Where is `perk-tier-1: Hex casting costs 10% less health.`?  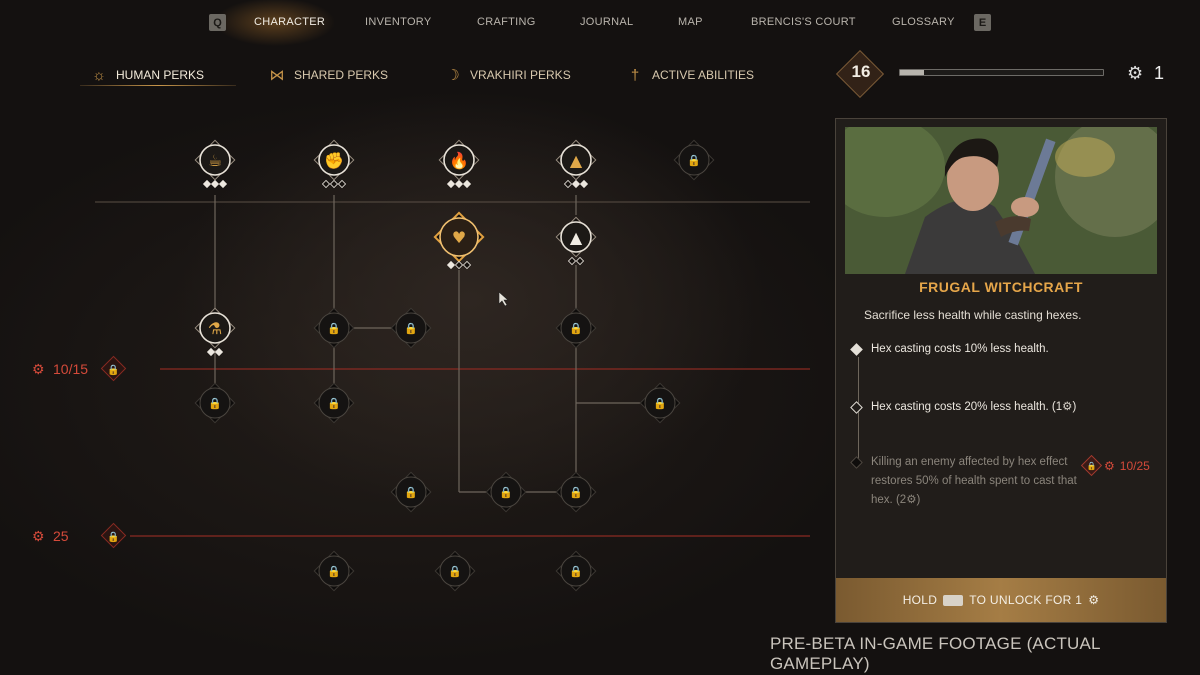
perk-tier-1: Hex casting costs 10% less health. is located at coordinates (949, 349).